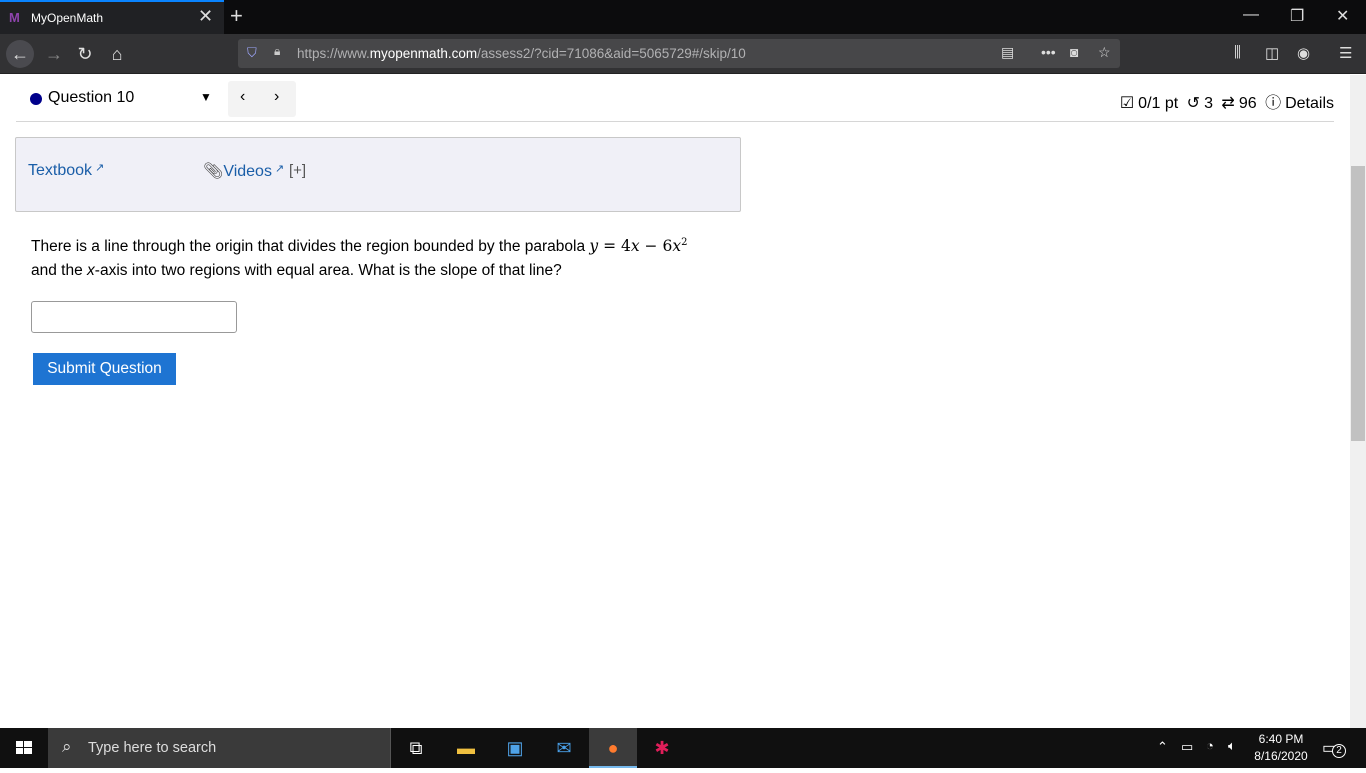  I want to click on tab-title: MyOpenMath, so click(67, 18).